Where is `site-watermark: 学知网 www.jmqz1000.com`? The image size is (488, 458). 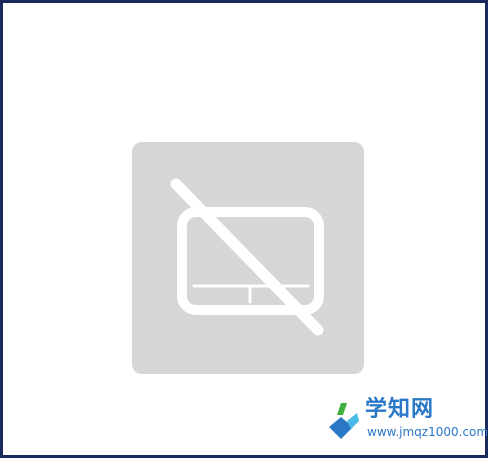 site-watermark: 学知网 www.jmqz1000.com is located at coordinates (406, 421).